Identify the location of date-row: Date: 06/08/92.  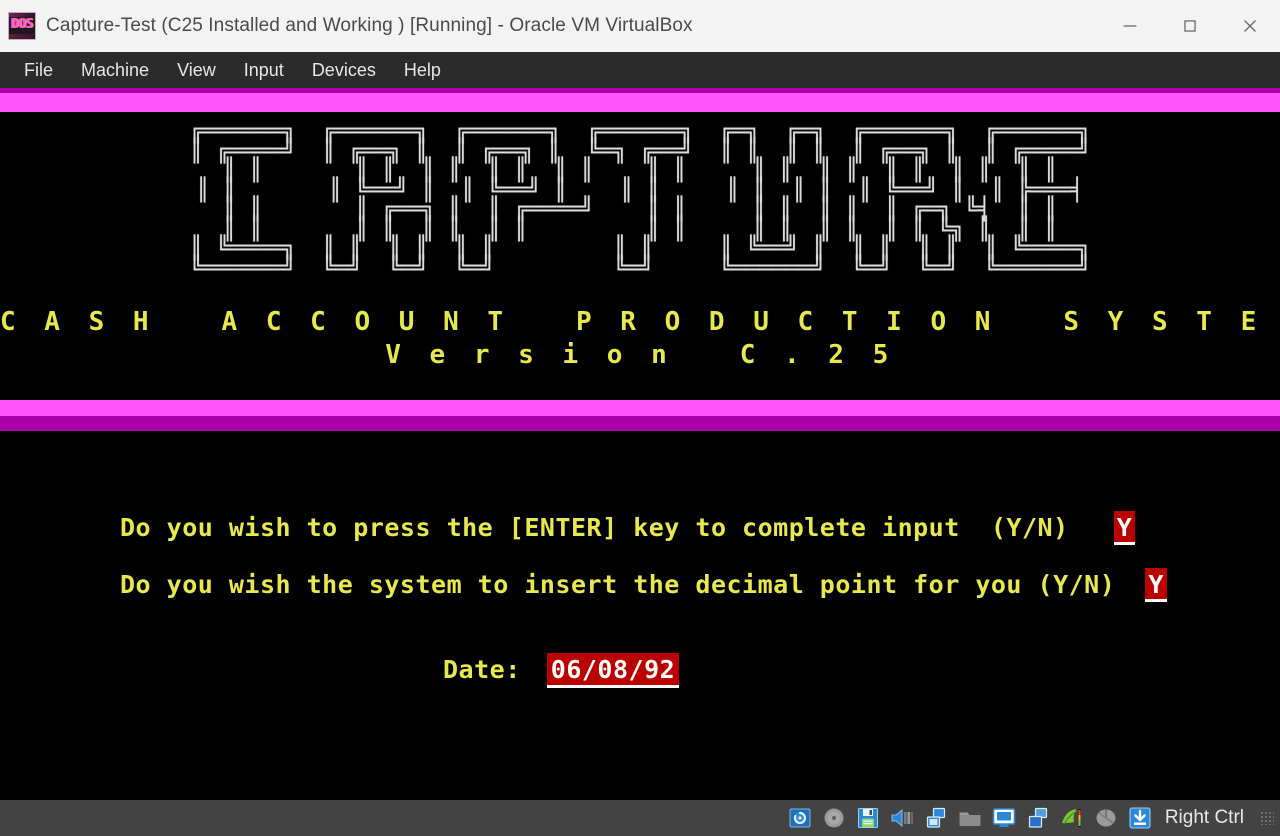
(561, 670).